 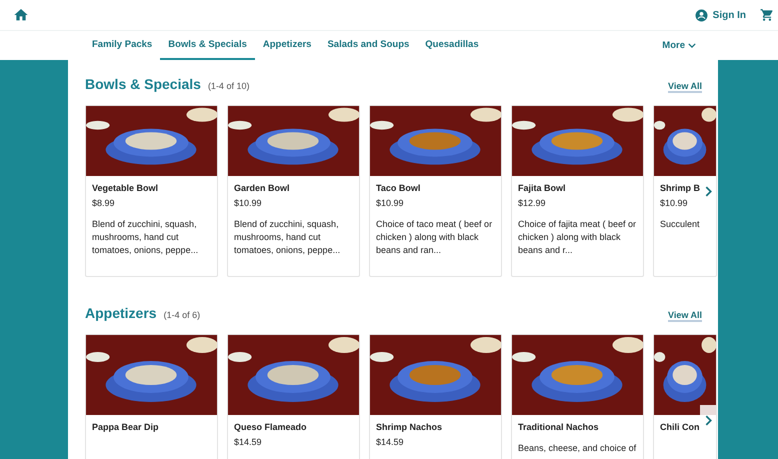 I want to click on category-tab: Quesadillas, so click(x=452, y=45).